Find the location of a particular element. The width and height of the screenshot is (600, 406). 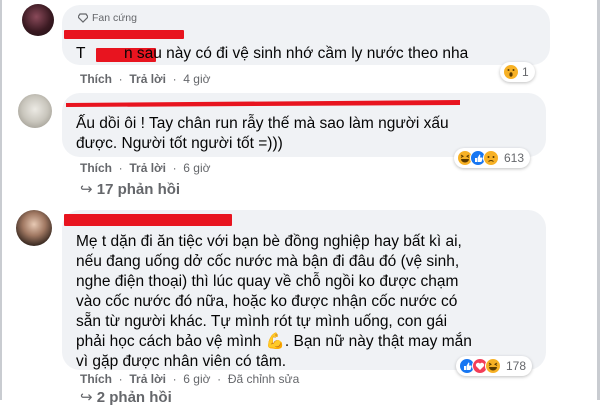

view-replies-link: ↪ 17 phản hồi is located at coordinates (130, 189).